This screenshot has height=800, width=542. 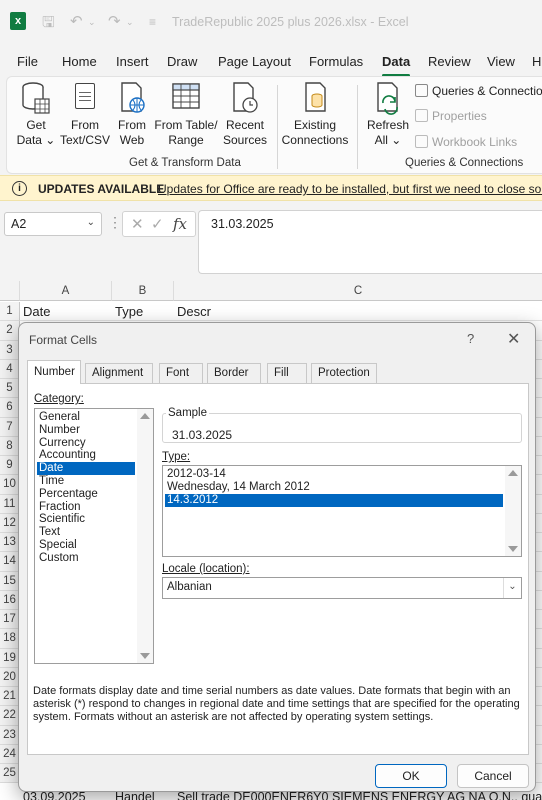 What do you see at coordinates (181, 373) in the screenshot?
I see `tab-font: Font` at bounding box center [181, 373].